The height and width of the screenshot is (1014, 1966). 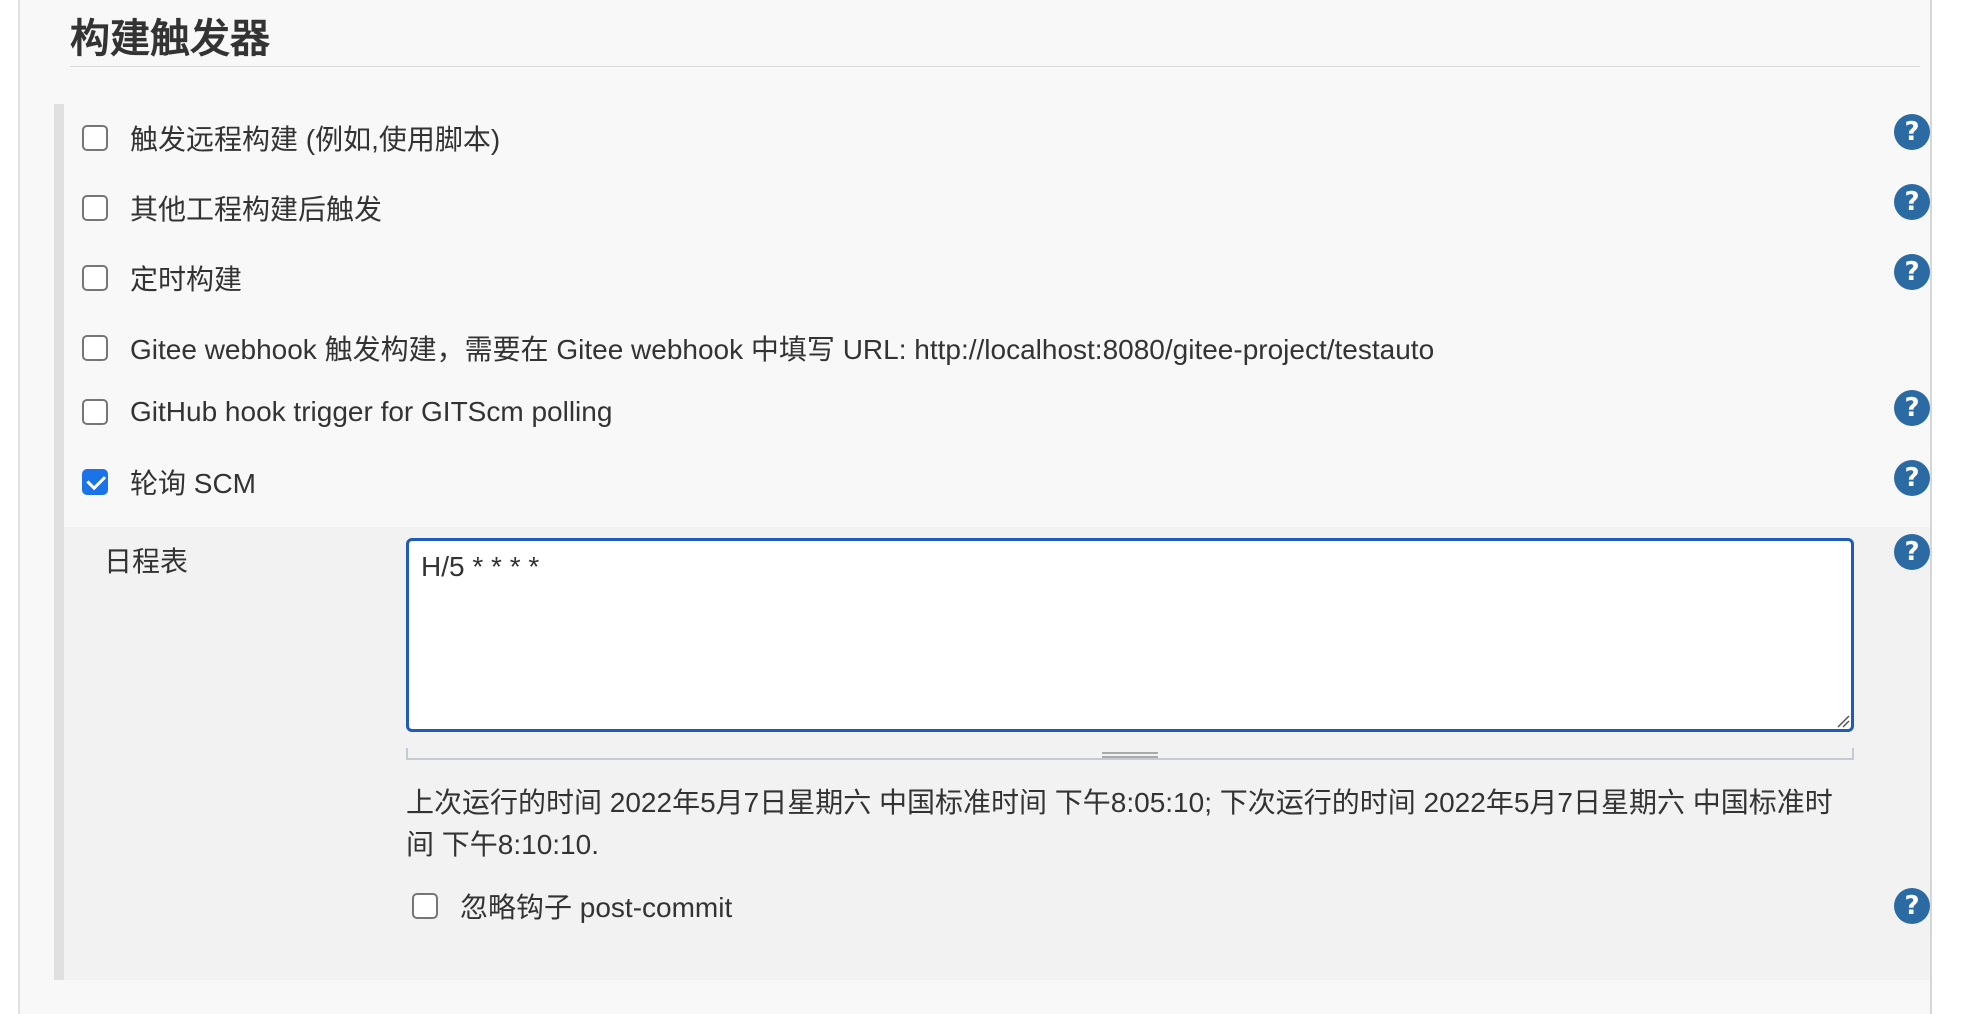 What do you see at coordinates (95, 412) in the screenshot?
I see `trigger-github-hook-checkbox` at bounding box center [95, 412].